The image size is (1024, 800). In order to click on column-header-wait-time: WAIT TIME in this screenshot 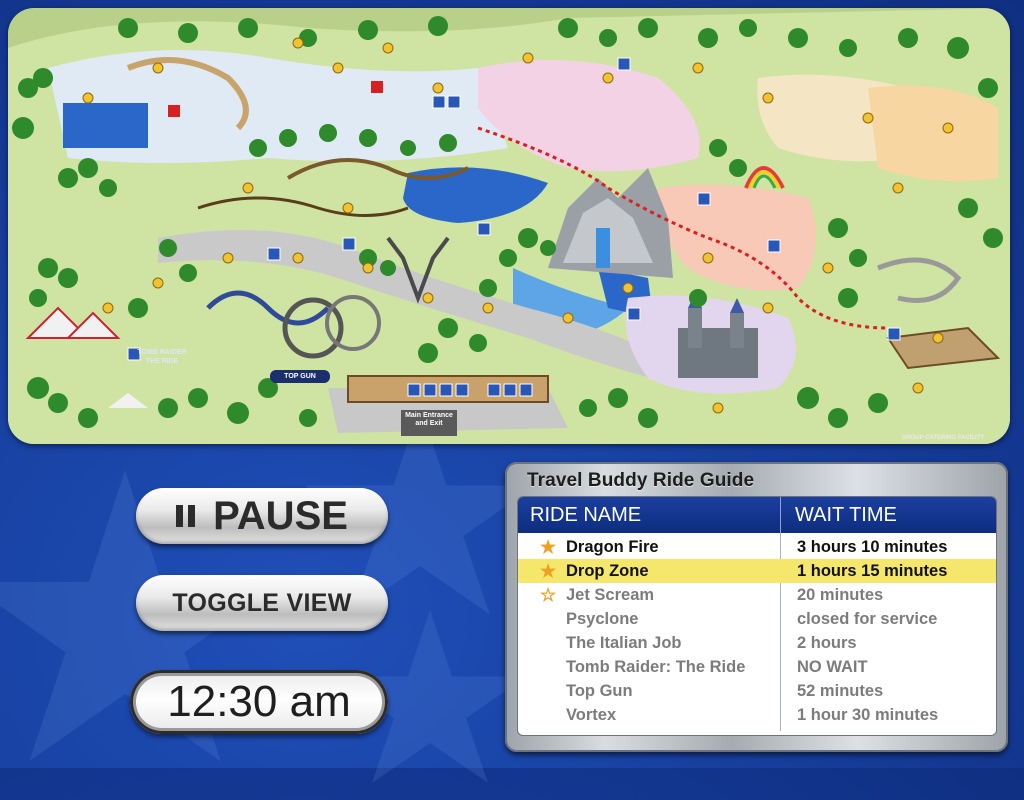, I will do `click(888, 515)`.